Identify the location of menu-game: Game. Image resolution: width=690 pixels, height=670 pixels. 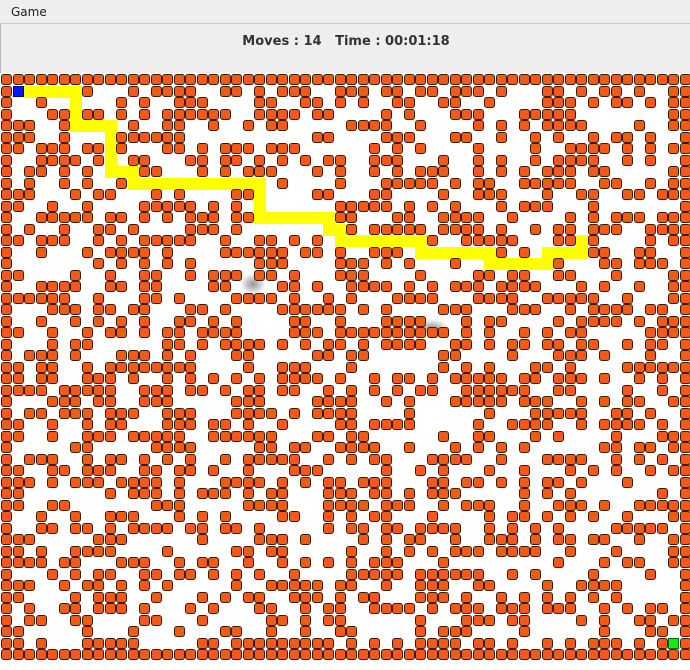
(29, 12).